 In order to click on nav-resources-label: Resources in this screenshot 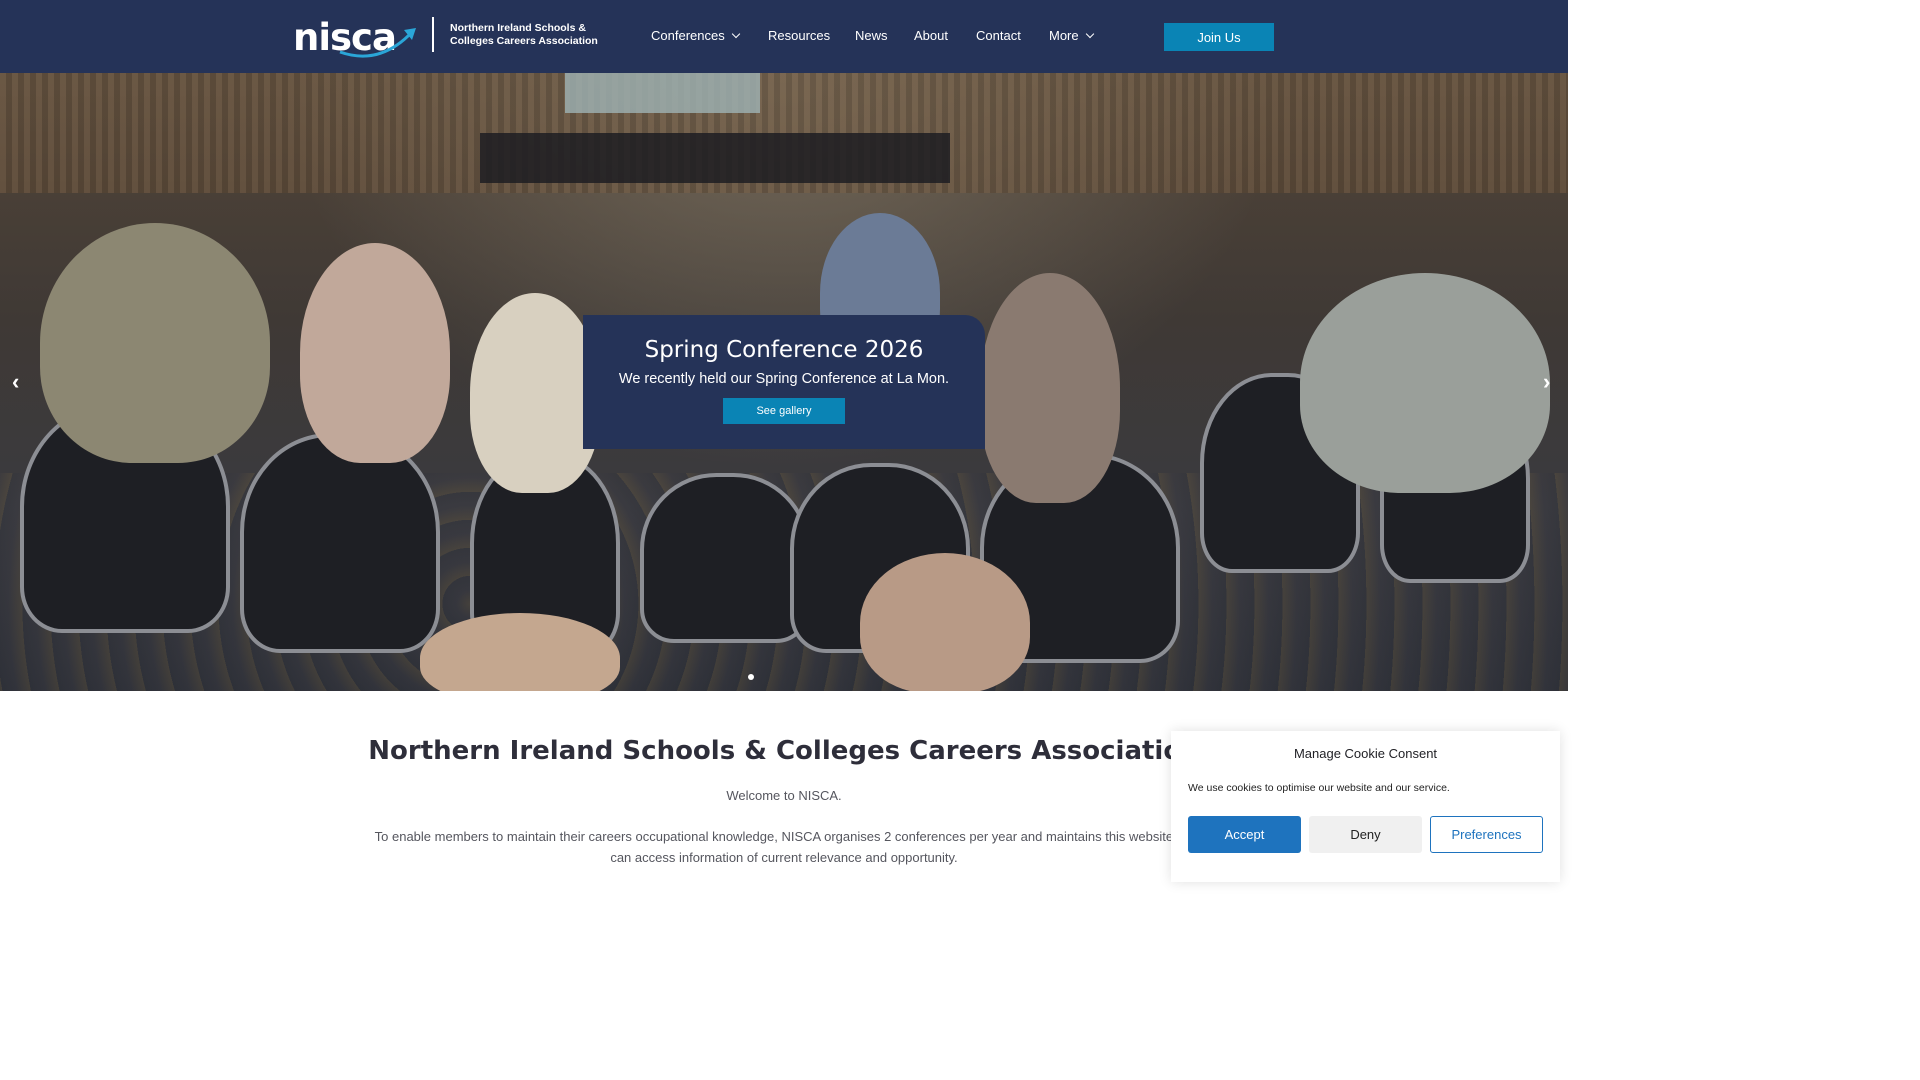, I will do `click(799, 35)`.